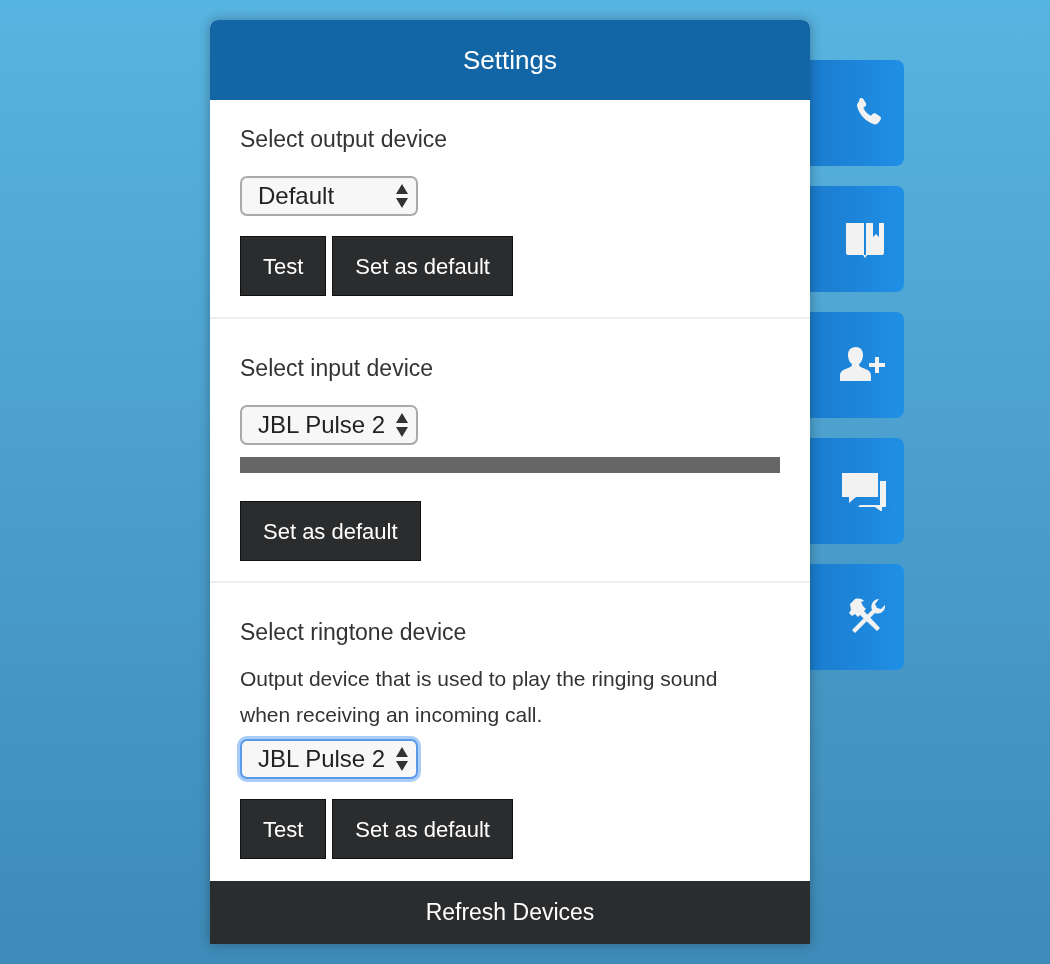  What do you see at coordinates (864, 491) in the screenshot?
I see `chat-icon` at bounding box center [864, 491].